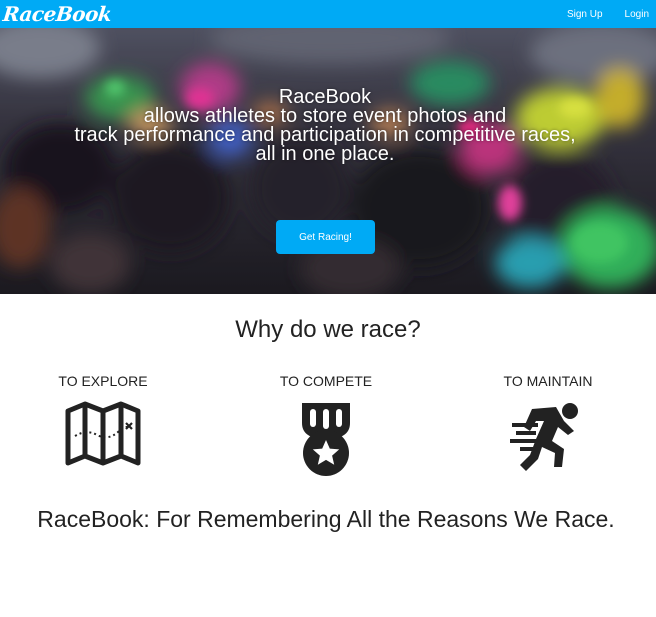 Image resolution: width=656 pixels, height=617 pixels. Describe the element at coordinates (325, 237) in the screenshot. I see `get-racing-button: Get Racing!` at that location.